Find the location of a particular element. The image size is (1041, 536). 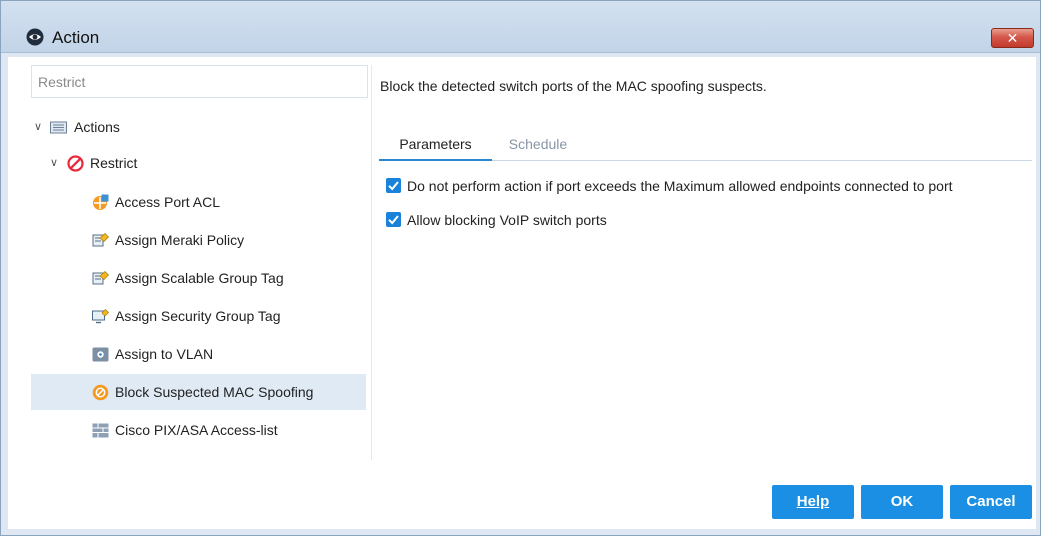

tree-item-access-port-acl: Access Port ACL is located at coordinates (198, 202).